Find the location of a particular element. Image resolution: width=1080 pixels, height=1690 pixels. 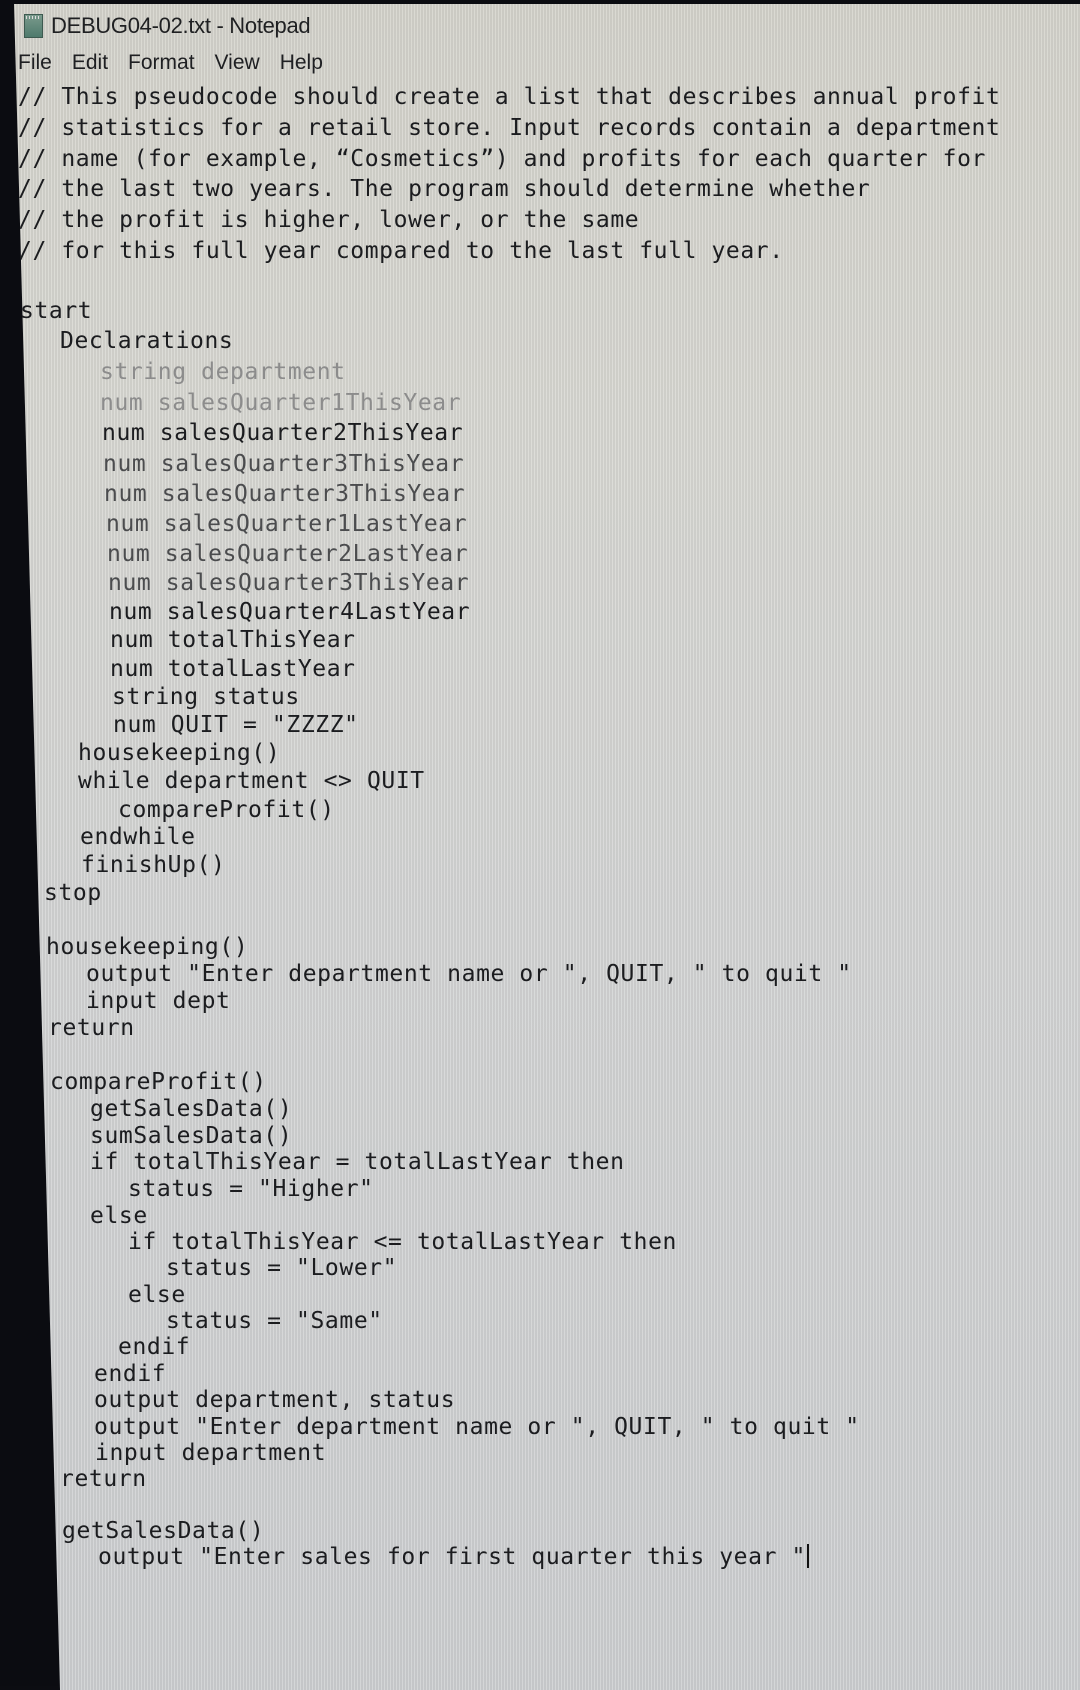

code-line: input department is located at coordinates (211, 1453).